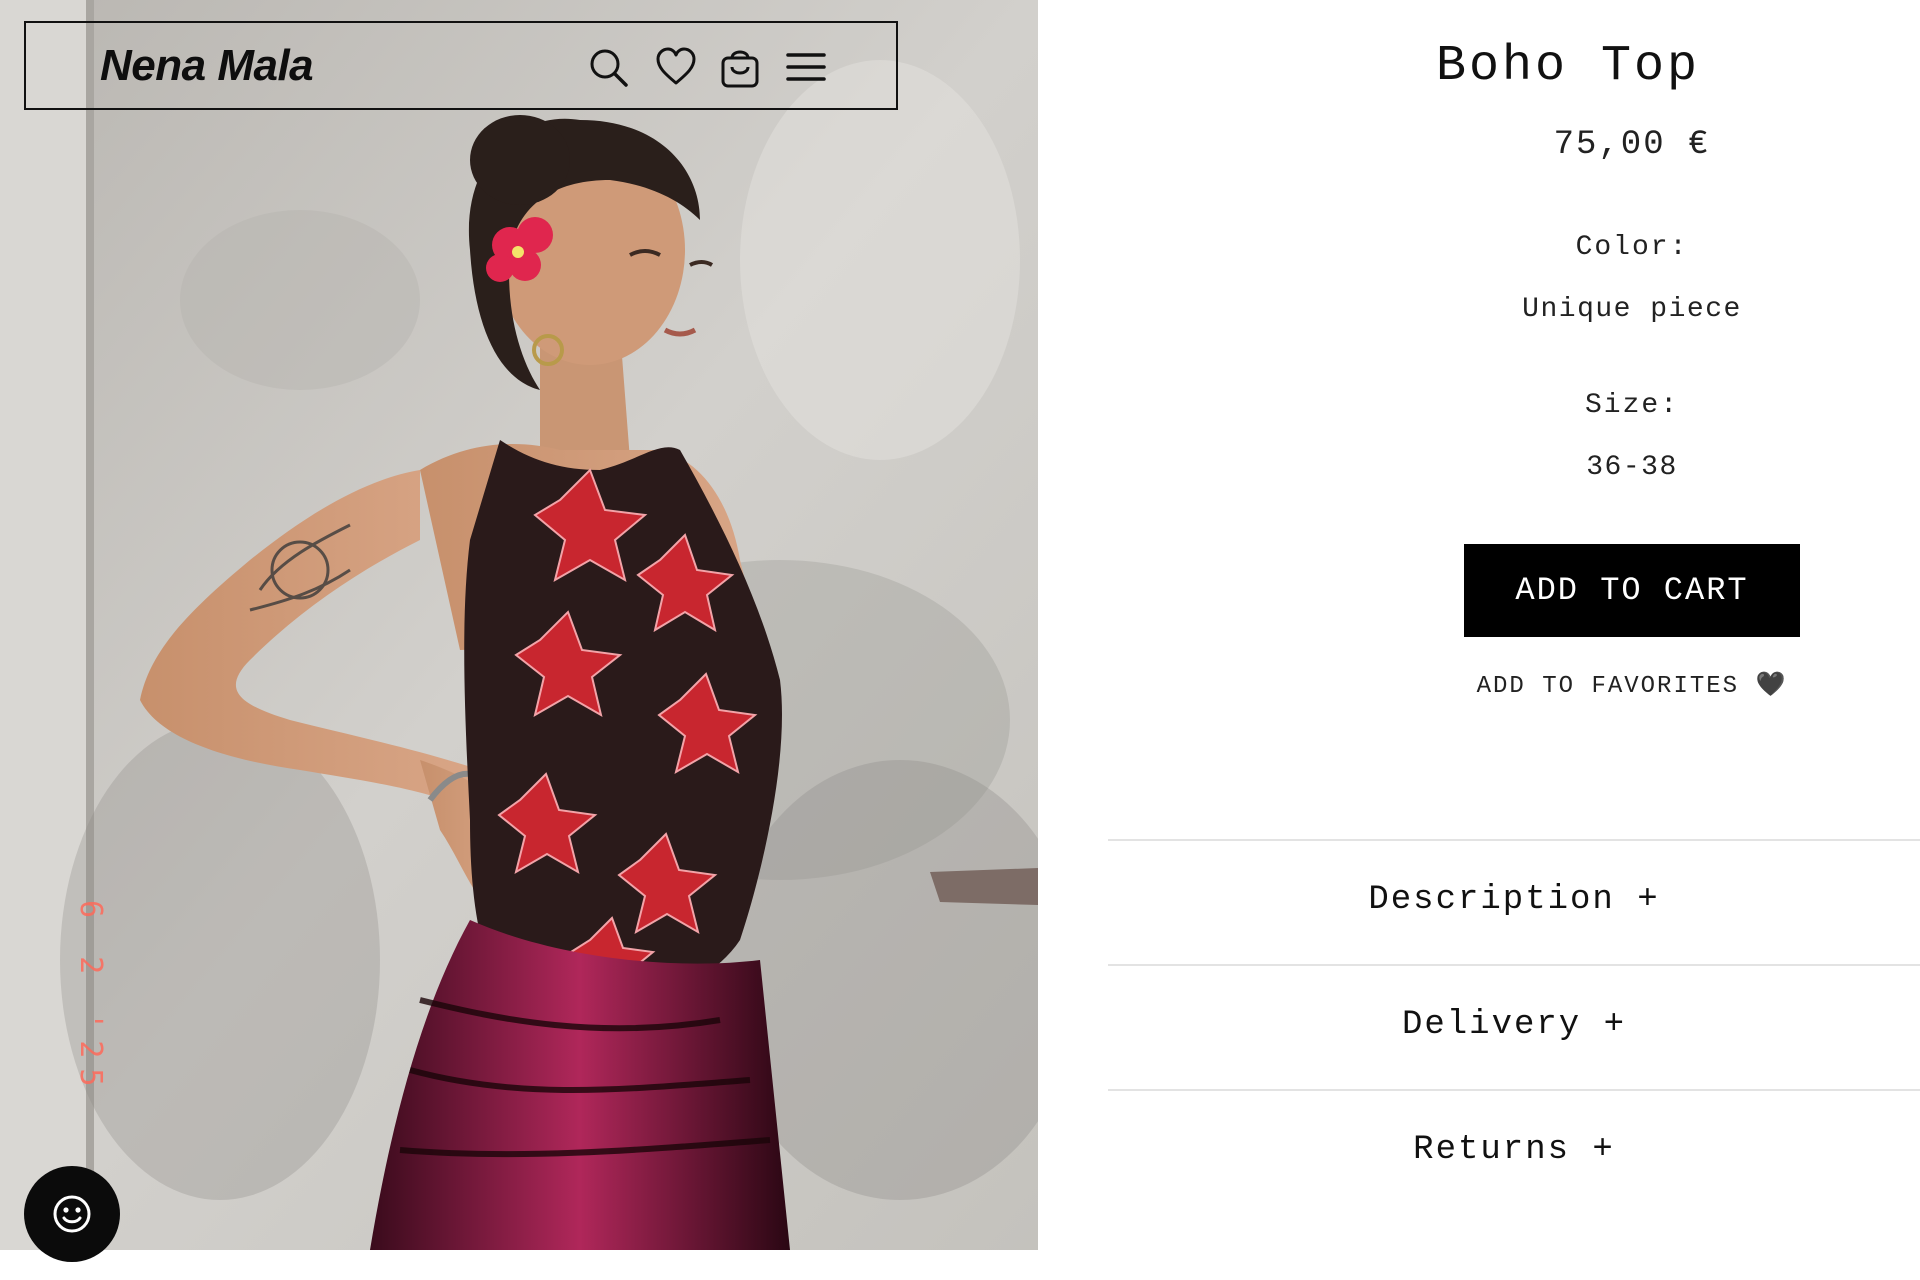  Describe the element at coordinates (1632, 309) in the screenshot. I see `color-value: Unique piece` at that location.